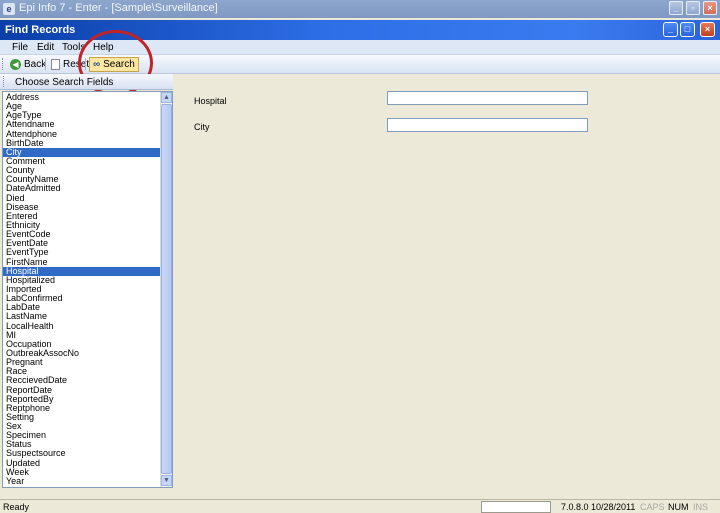 The image size is (720, 513). I want to click on field-list-item: Occupation, so click(82, 344).